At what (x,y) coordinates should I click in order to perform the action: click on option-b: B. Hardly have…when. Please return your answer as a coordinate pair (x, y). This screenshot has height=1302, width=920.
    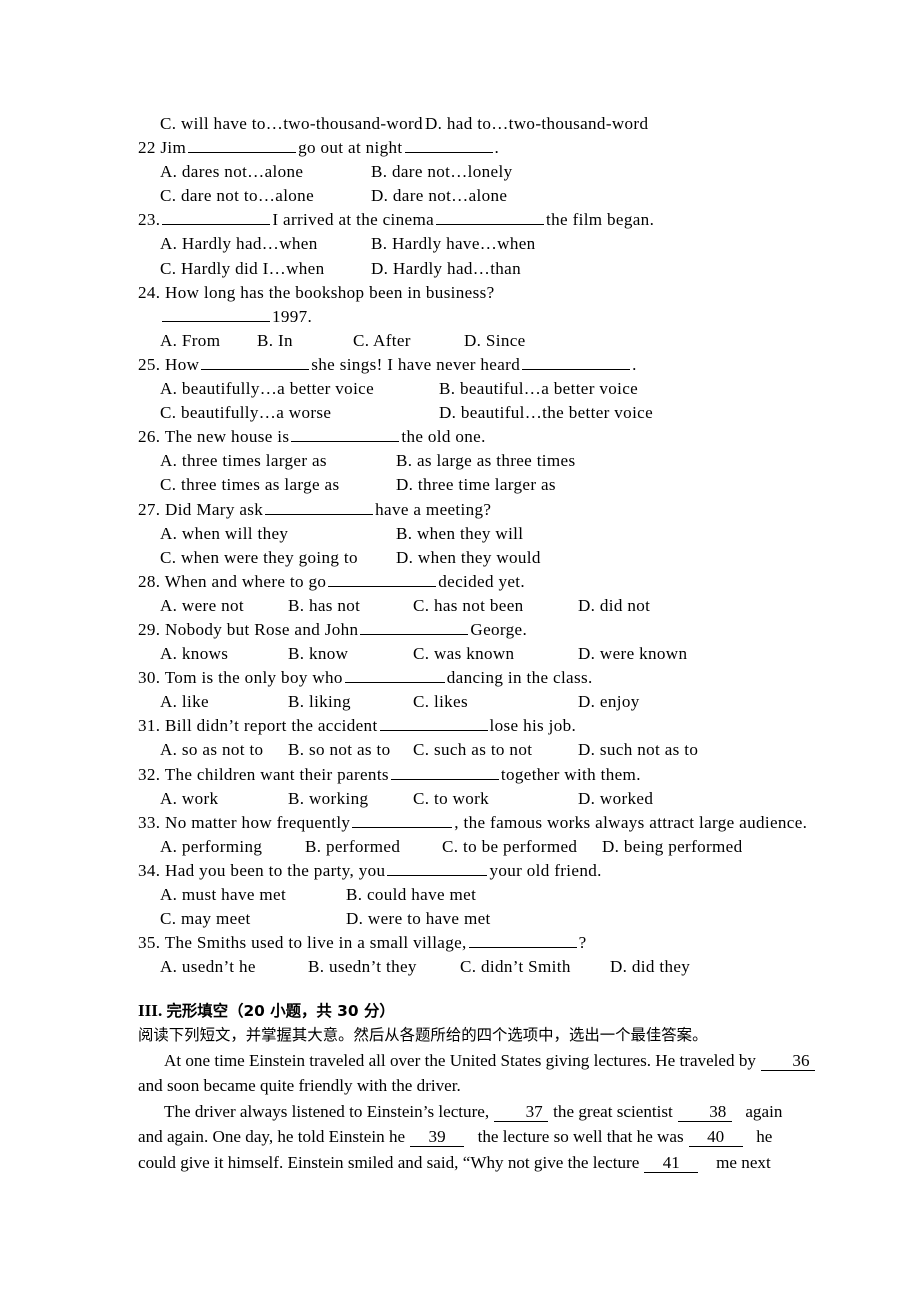
    Looking at the image, I should click on (453, 244).